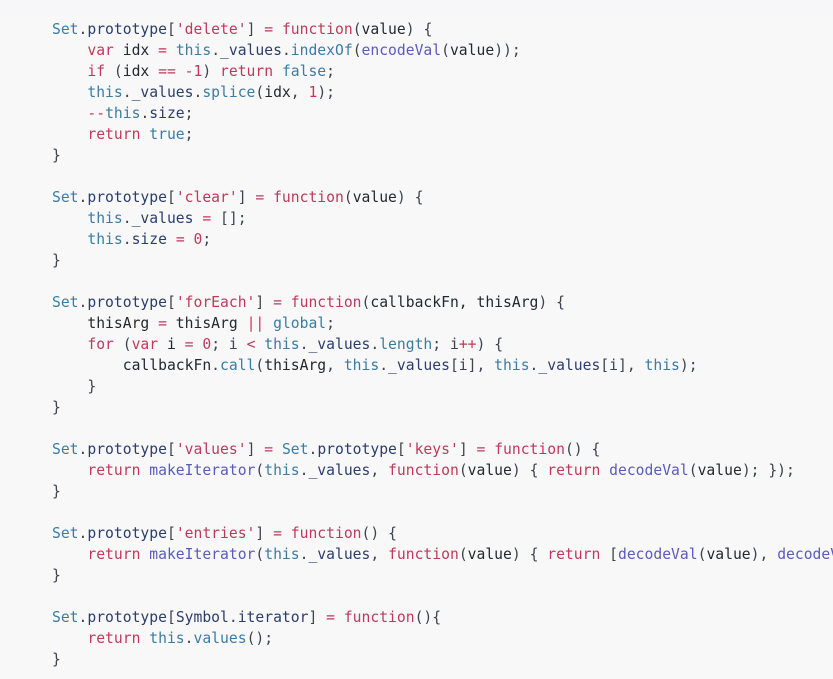  I want to click on code-token: true, so click(167, 134).